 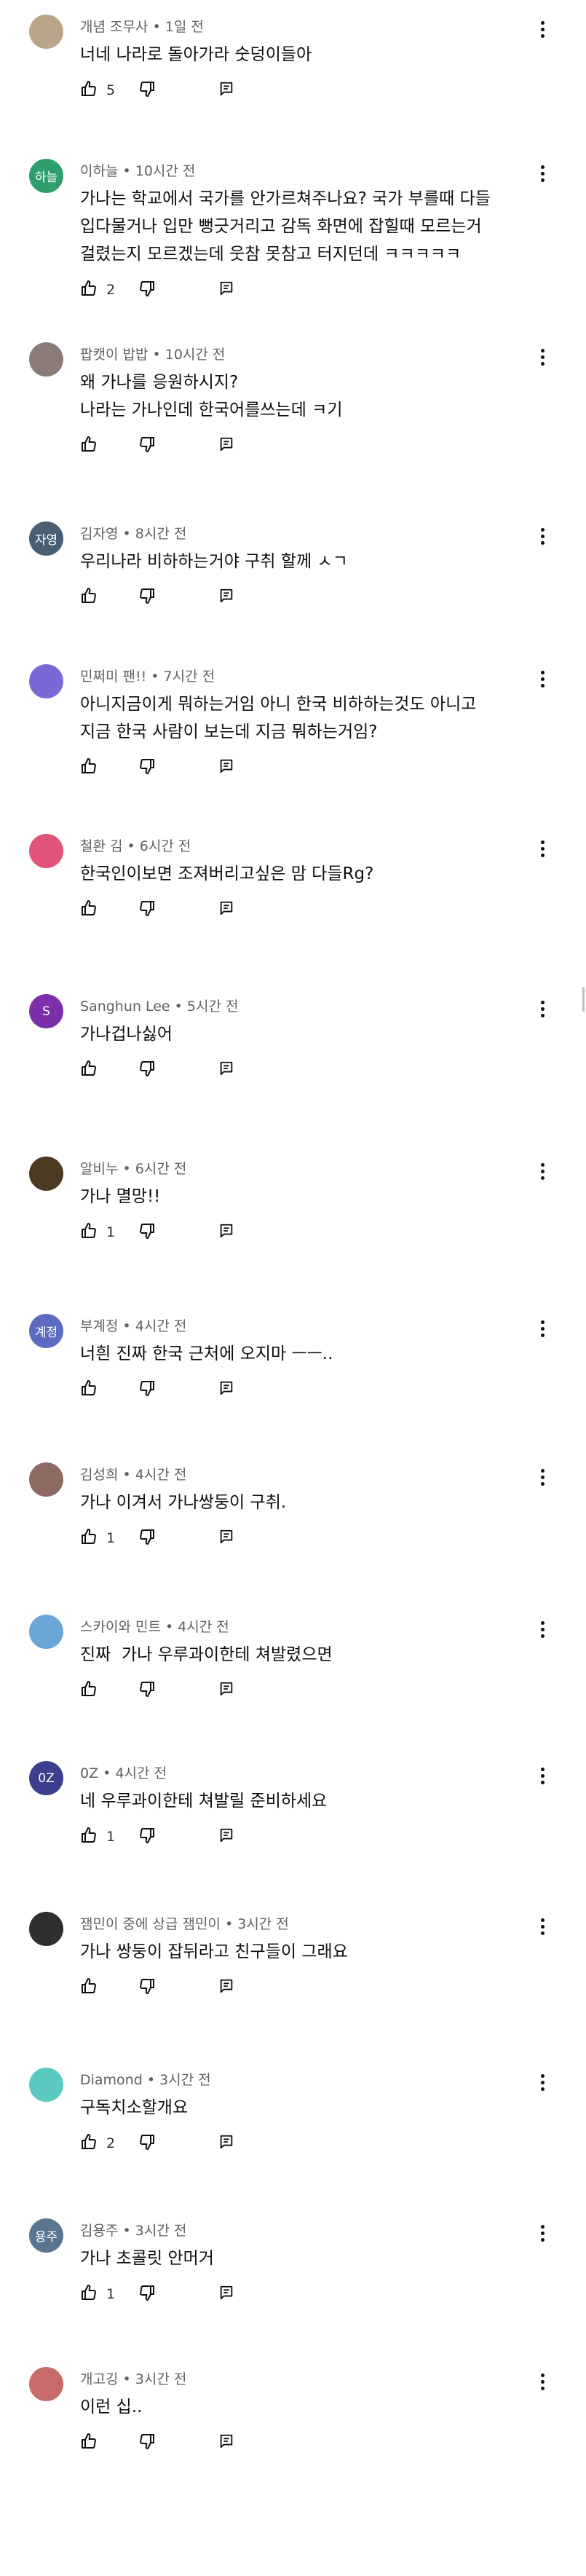 I want to click on comment-author: Diamond, so click(x=111, y=2080).